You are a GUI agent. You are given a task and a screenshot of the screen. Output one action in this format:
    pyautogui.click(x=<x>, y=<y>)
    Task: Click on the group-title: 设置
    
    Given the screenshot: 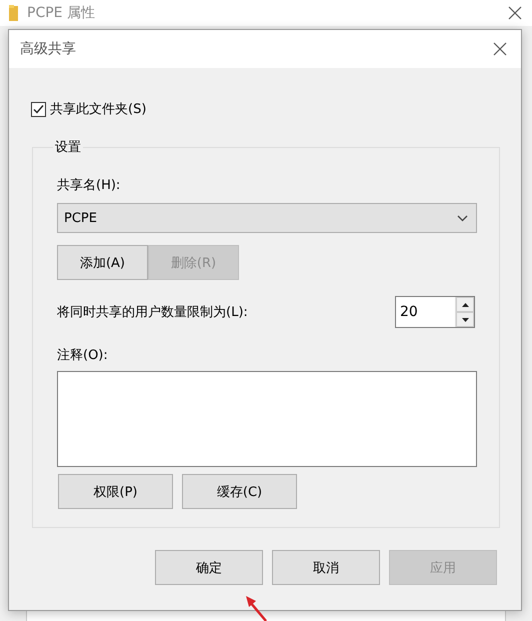 What is the action you would take?
    pyautogui.click(x=68, y=147)
    